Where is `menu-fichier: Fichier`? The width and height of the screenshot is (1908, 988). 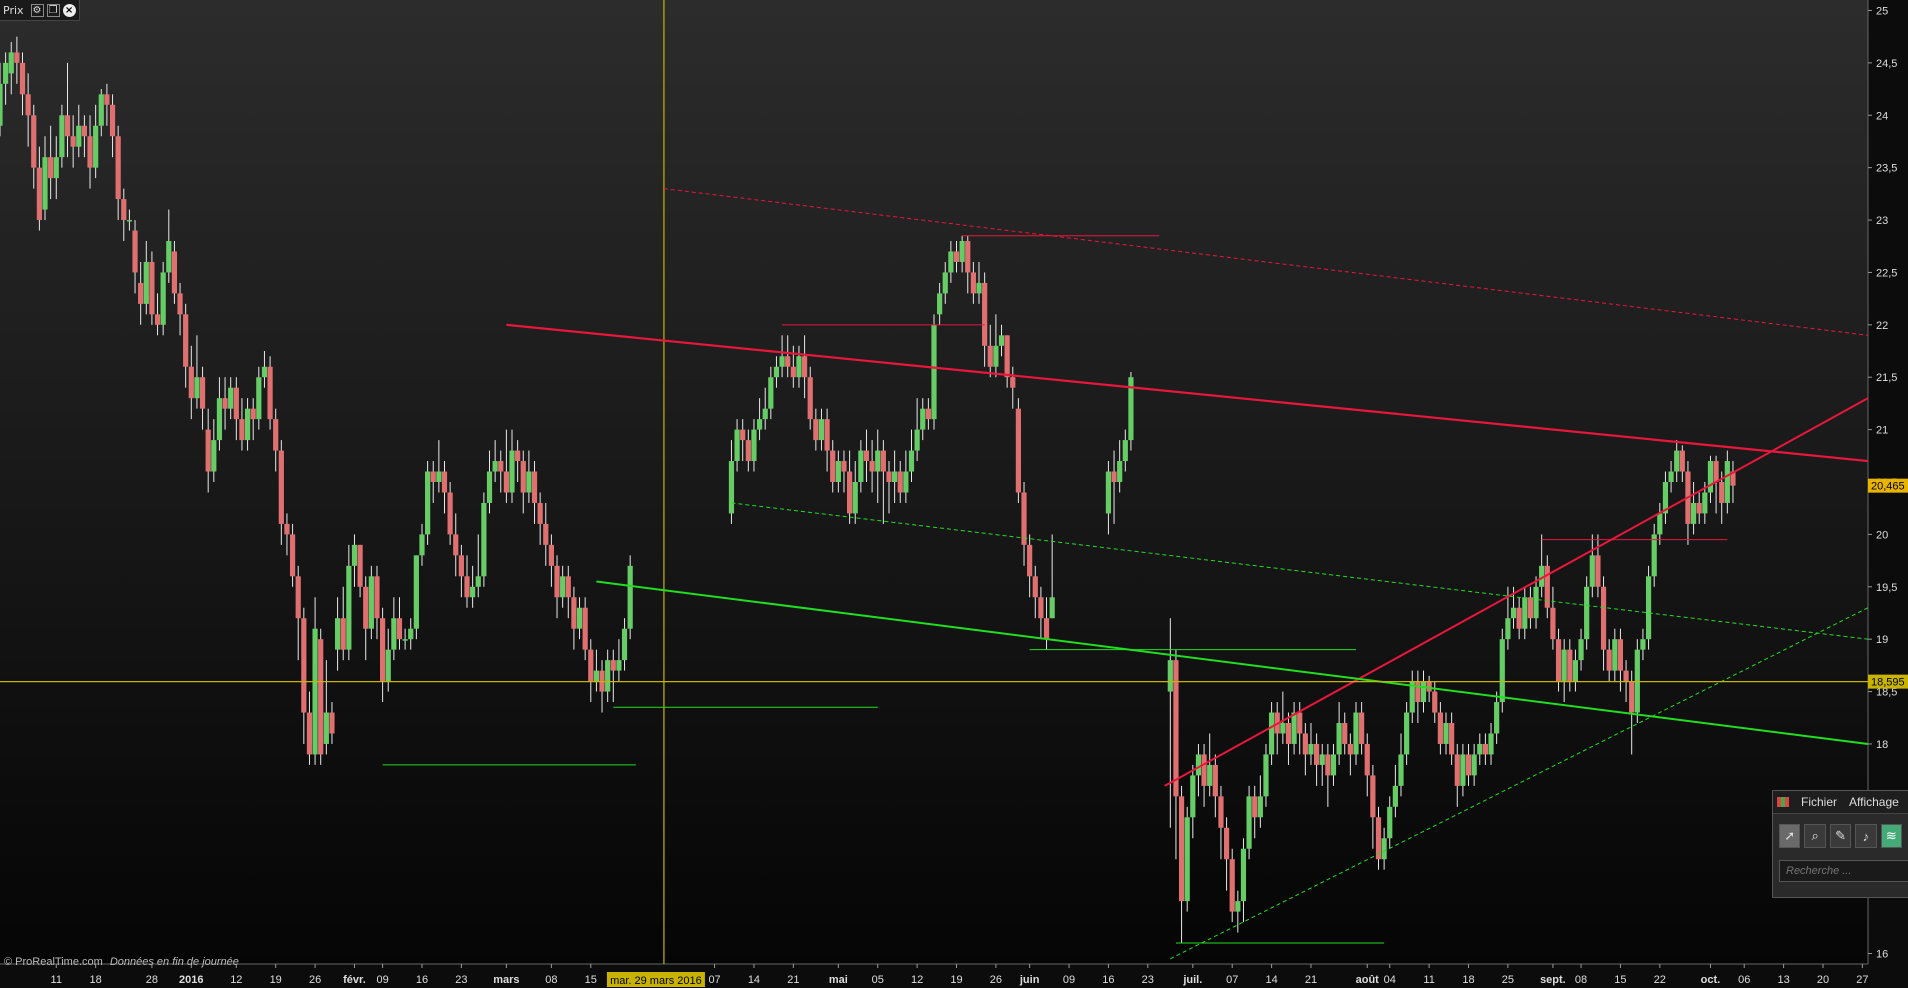
menu-fichier: Fichier is located at coordinates (1819, 802).